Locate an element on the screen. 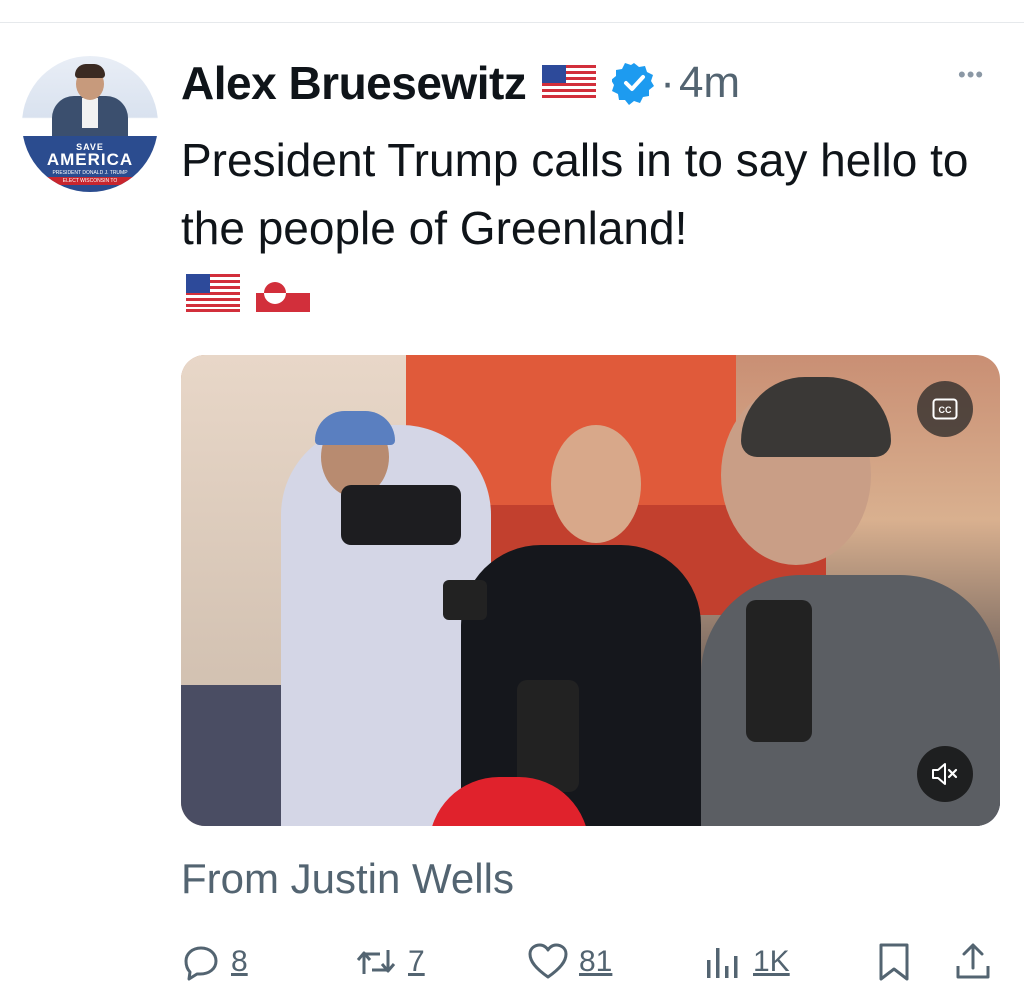  video-person-photographer-cap is located at coordinates (355, 428).